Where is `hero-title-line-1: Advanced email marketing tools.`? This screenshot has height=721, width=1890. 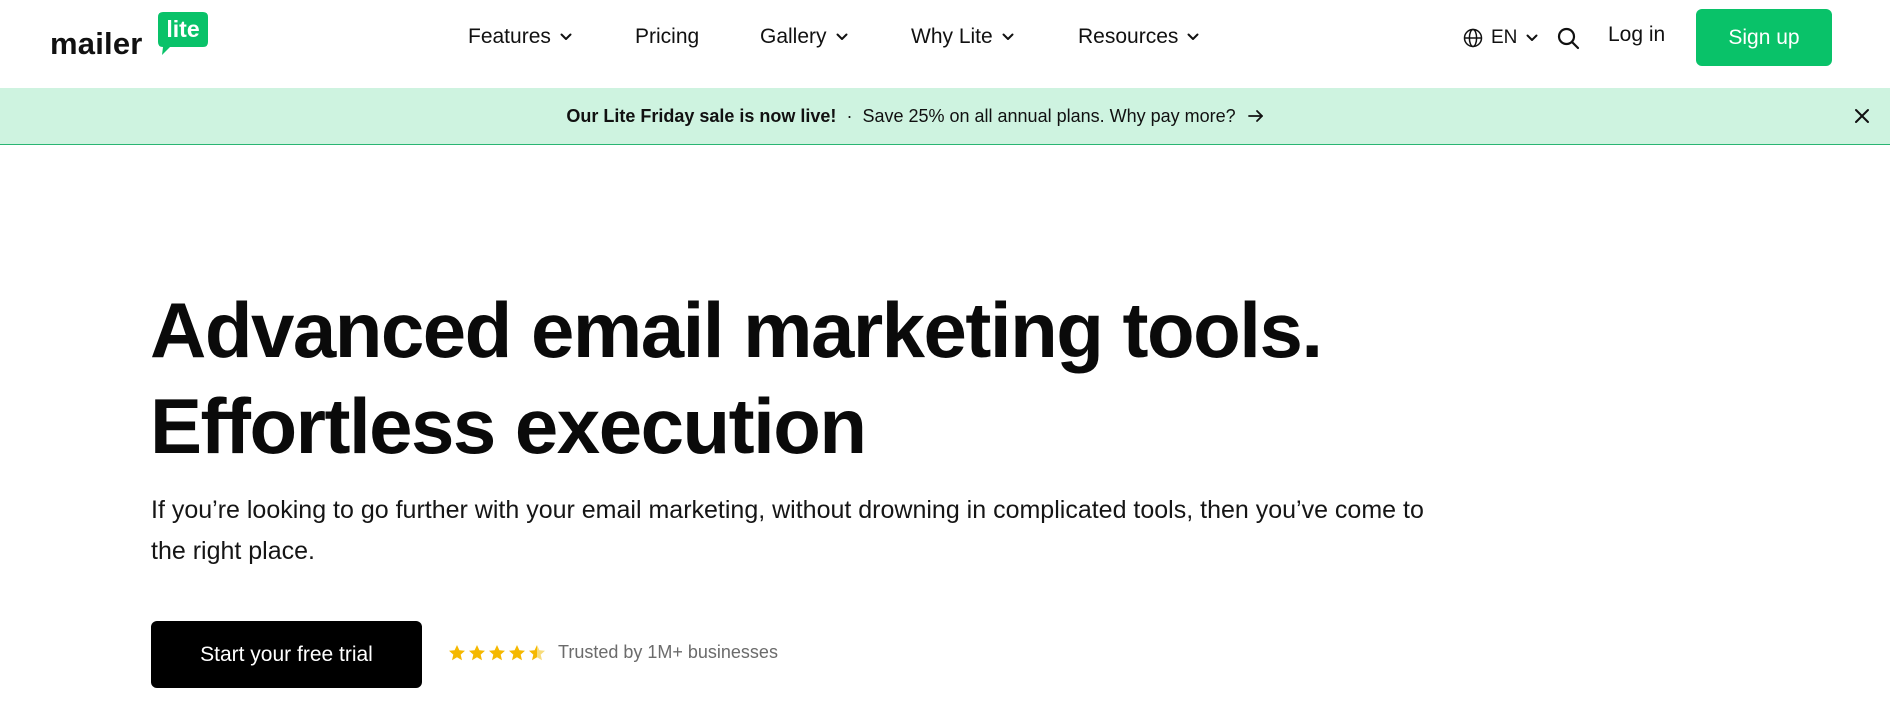 hero-title-line-1: Advanced email marketing tools. is located at coordinates (736, 330).